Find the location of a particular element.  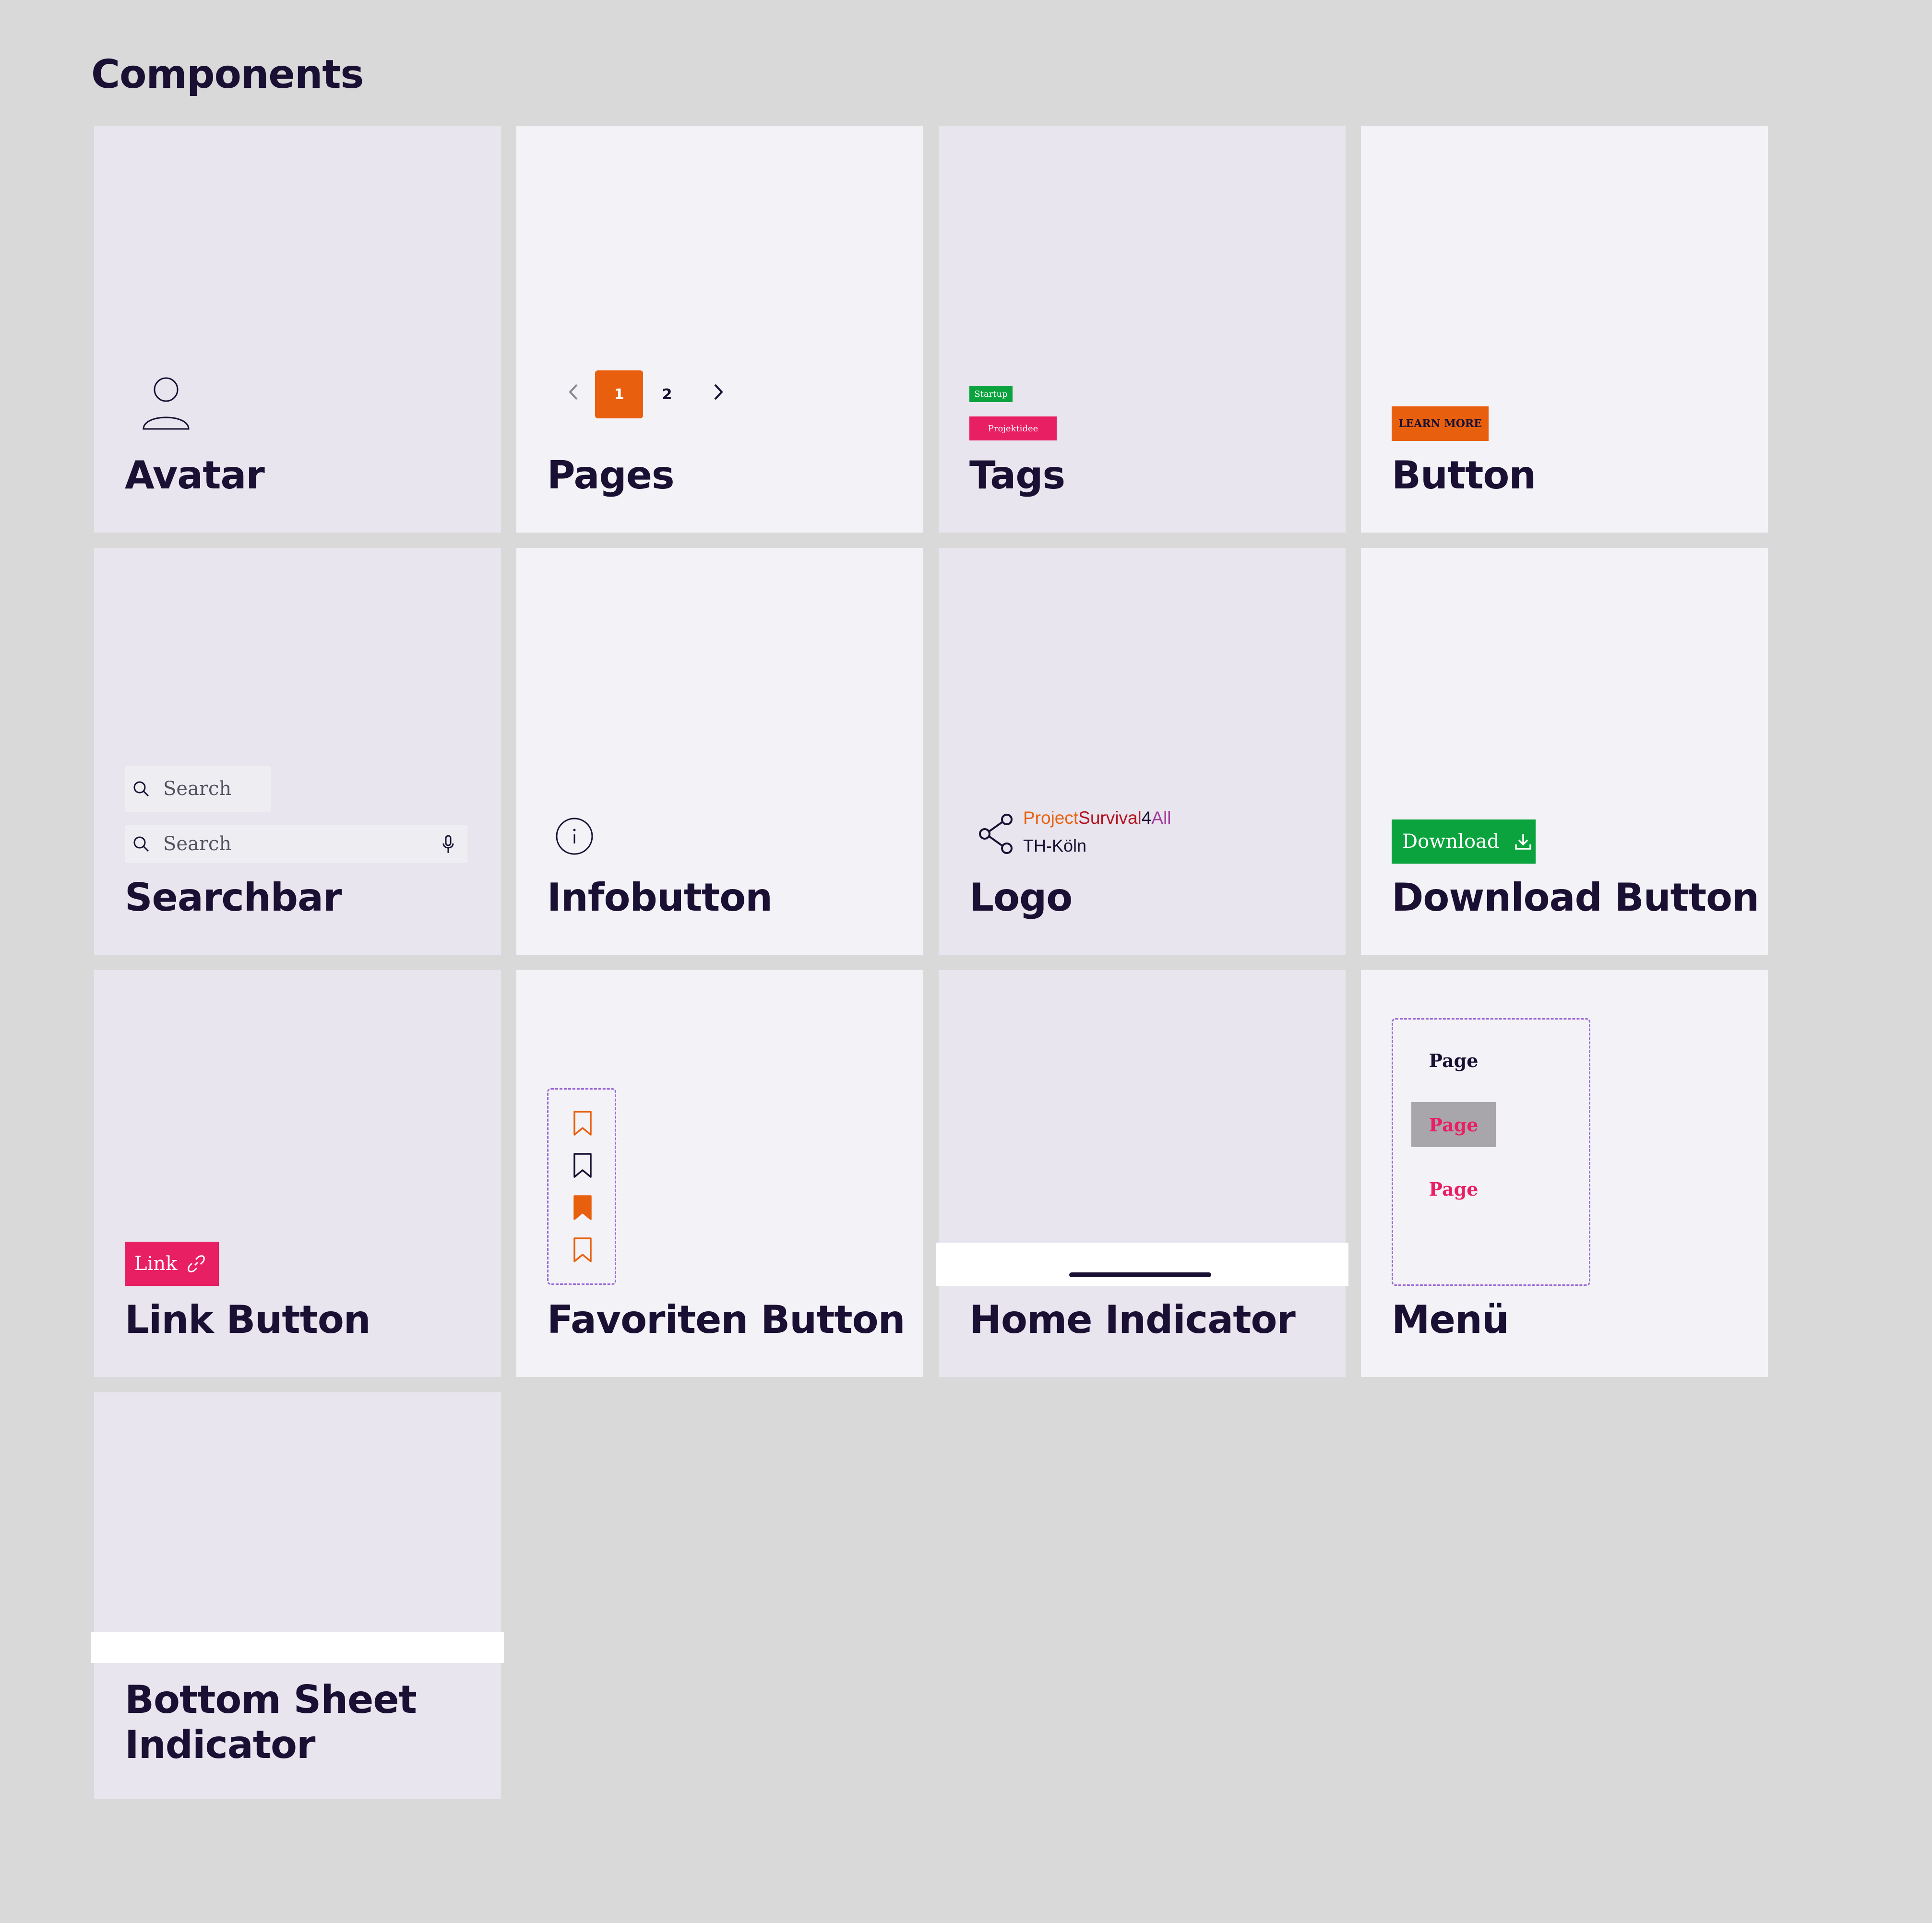

card-favoriten: Favoriten Button is located at coordinates (719, 1173).